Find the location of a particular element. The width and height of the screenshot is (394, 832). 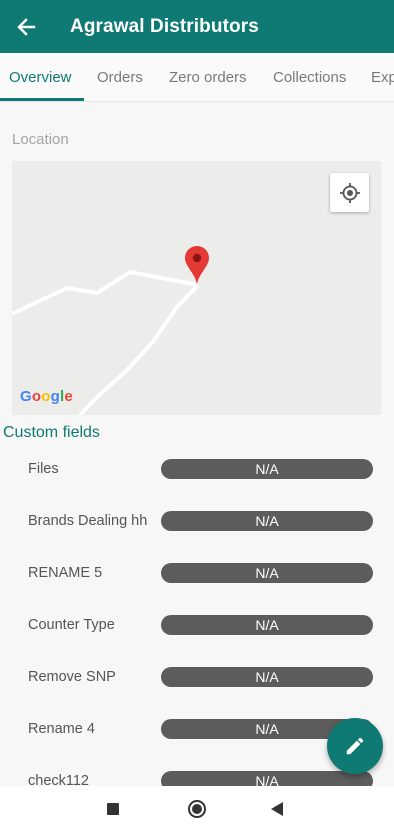

tab-zero-orders: Zero orders is located at coordinates (208, 77).